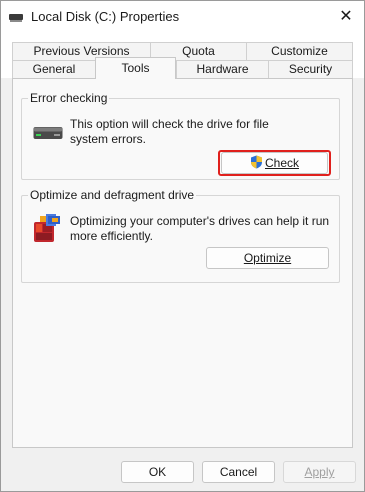 The width and height of the screenshot is (365, 492). I want to click on window-title: Local Disk (C:) Properties, so click(105, 16).